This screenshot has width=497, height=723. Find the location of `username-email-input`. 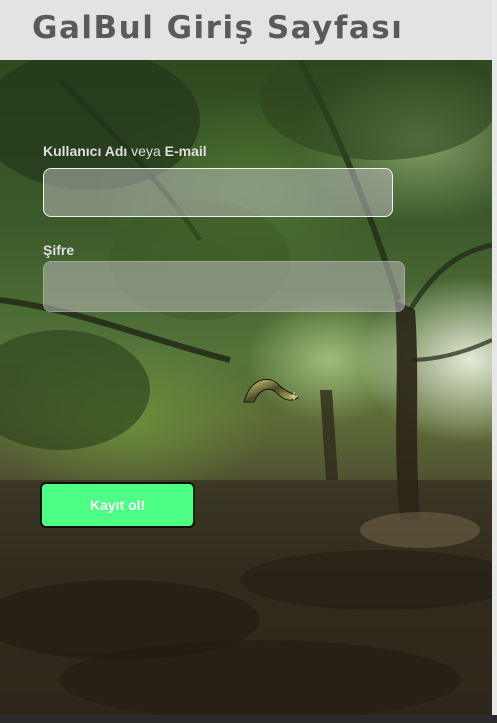

username-email-input is located at coordinates (218, 192).